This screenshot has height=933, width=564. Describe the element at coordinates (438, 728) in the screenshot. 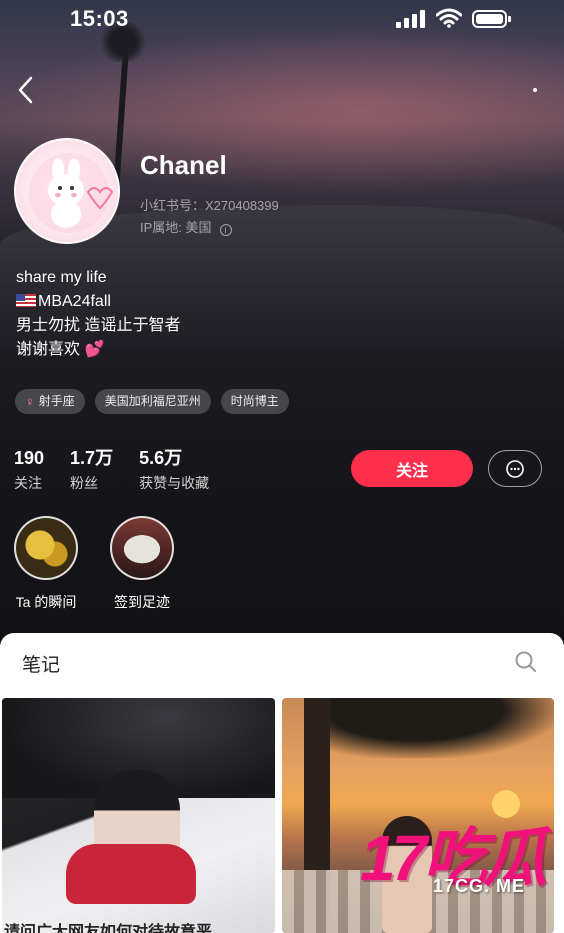

I see `tree-foliage` at that location.